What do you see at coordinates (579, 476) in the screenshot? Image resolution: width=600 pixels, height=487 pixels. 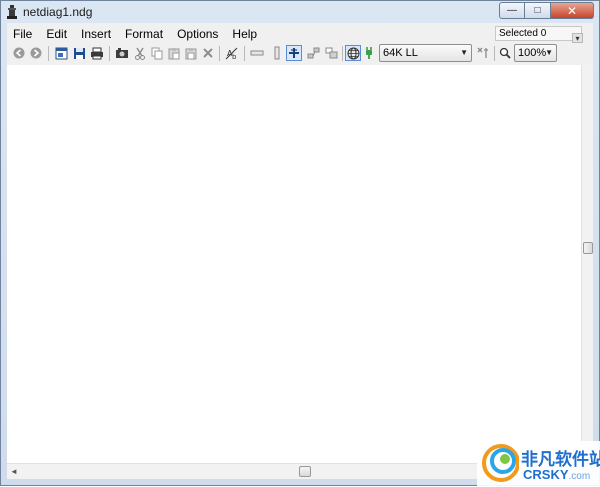 I see `watermark-site-suffix: .com` at bounding box center [579, 476].